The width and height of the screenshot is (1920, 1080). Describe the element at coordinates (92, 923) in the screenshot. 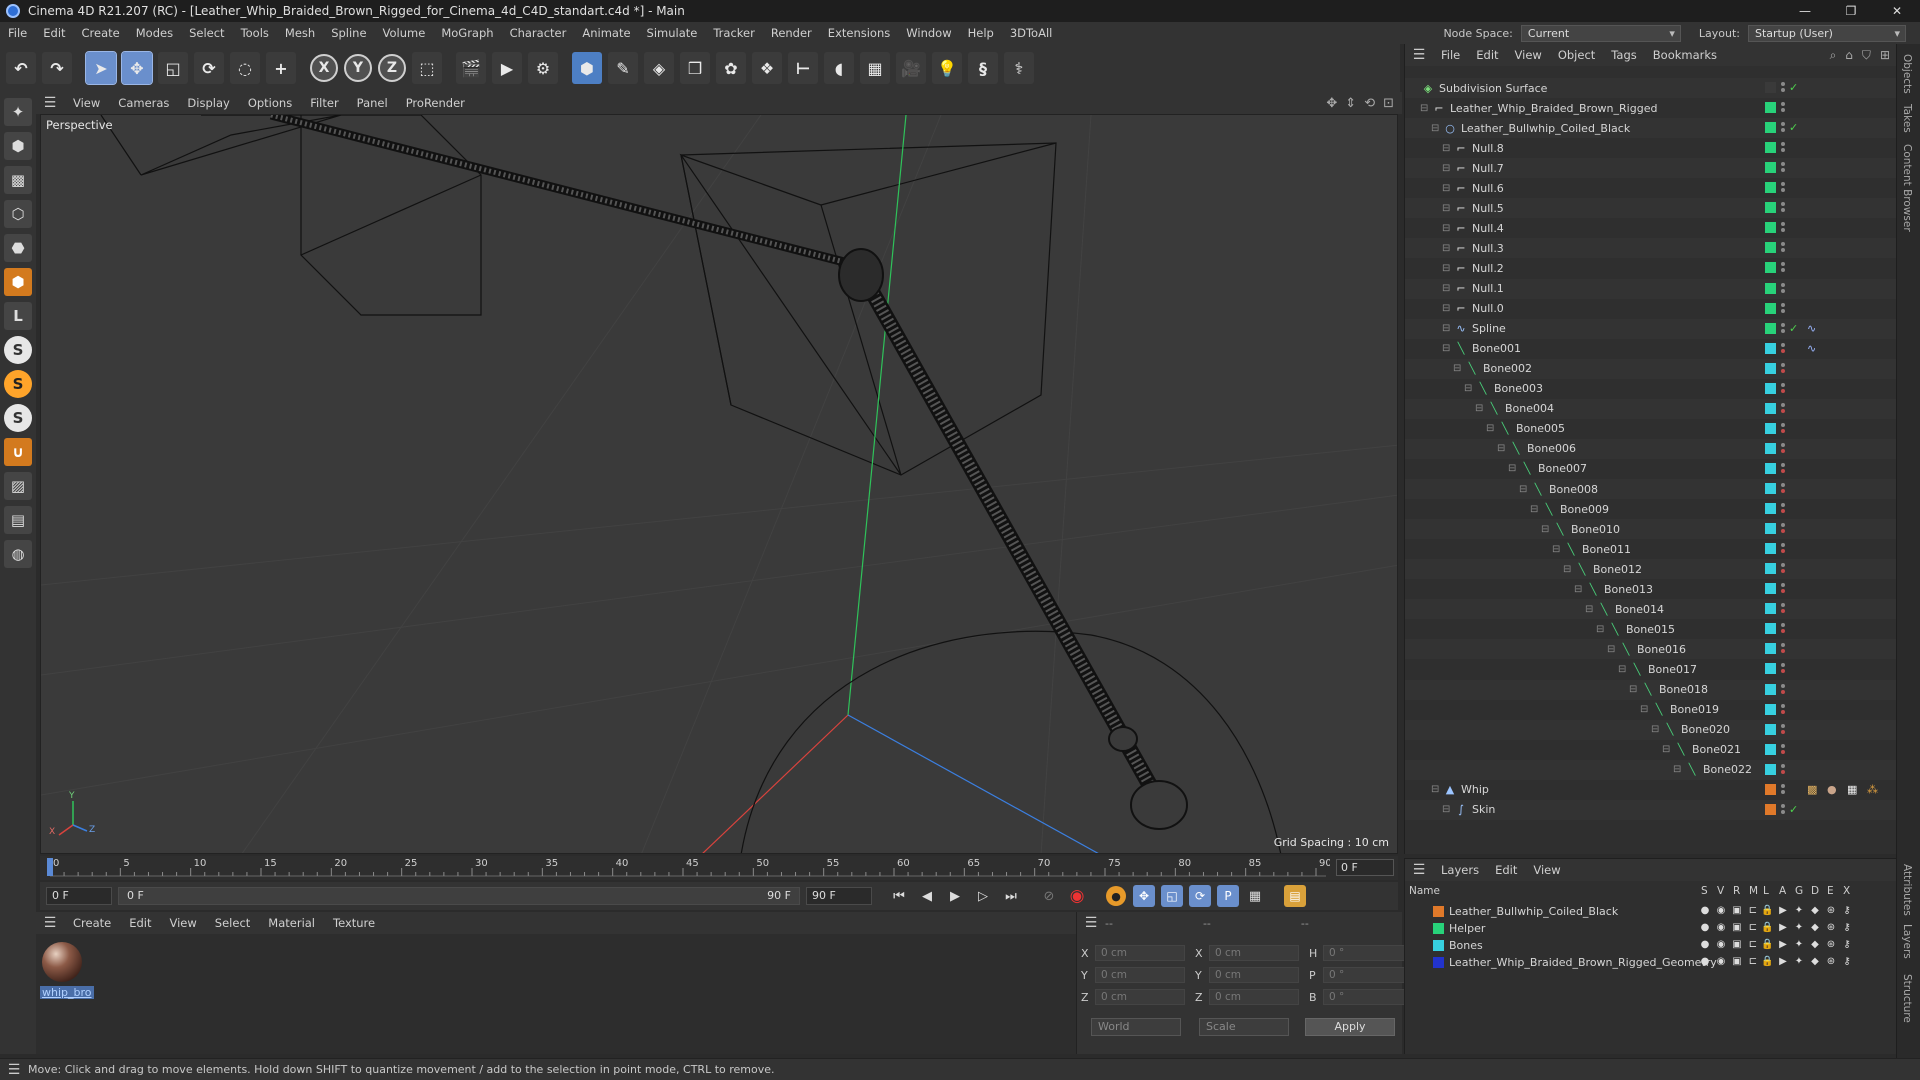

I see `material-menu-create: Create` at that location.